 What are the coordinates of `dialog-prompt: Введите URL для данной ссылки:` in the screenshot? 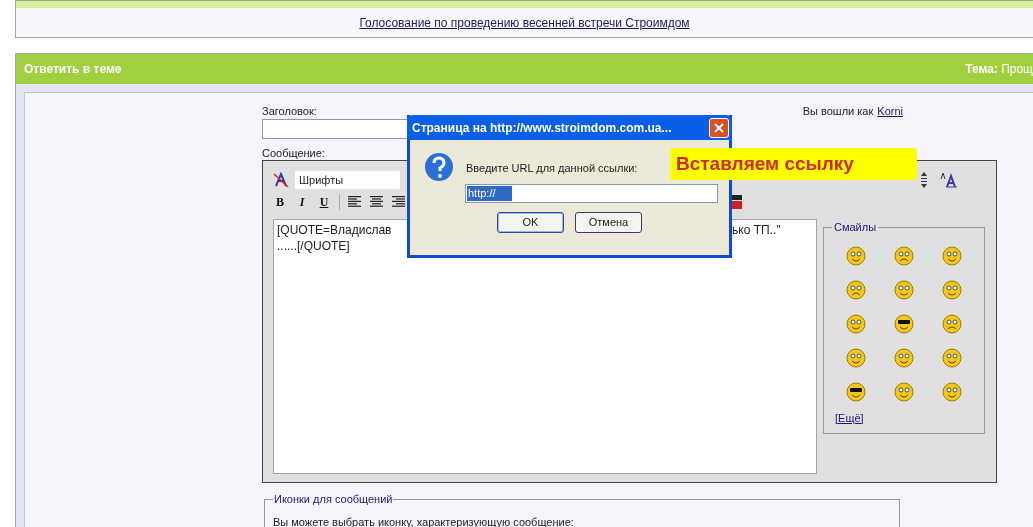 It's located at (552, 168).